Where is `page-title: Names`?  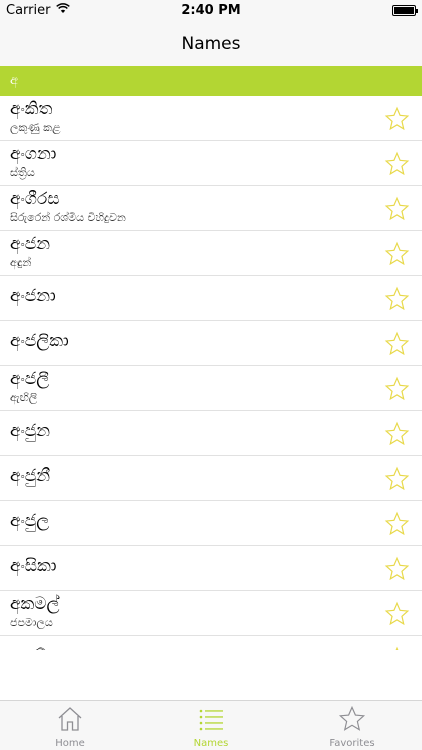 page-title: Names is located at coordinates (211, 44).